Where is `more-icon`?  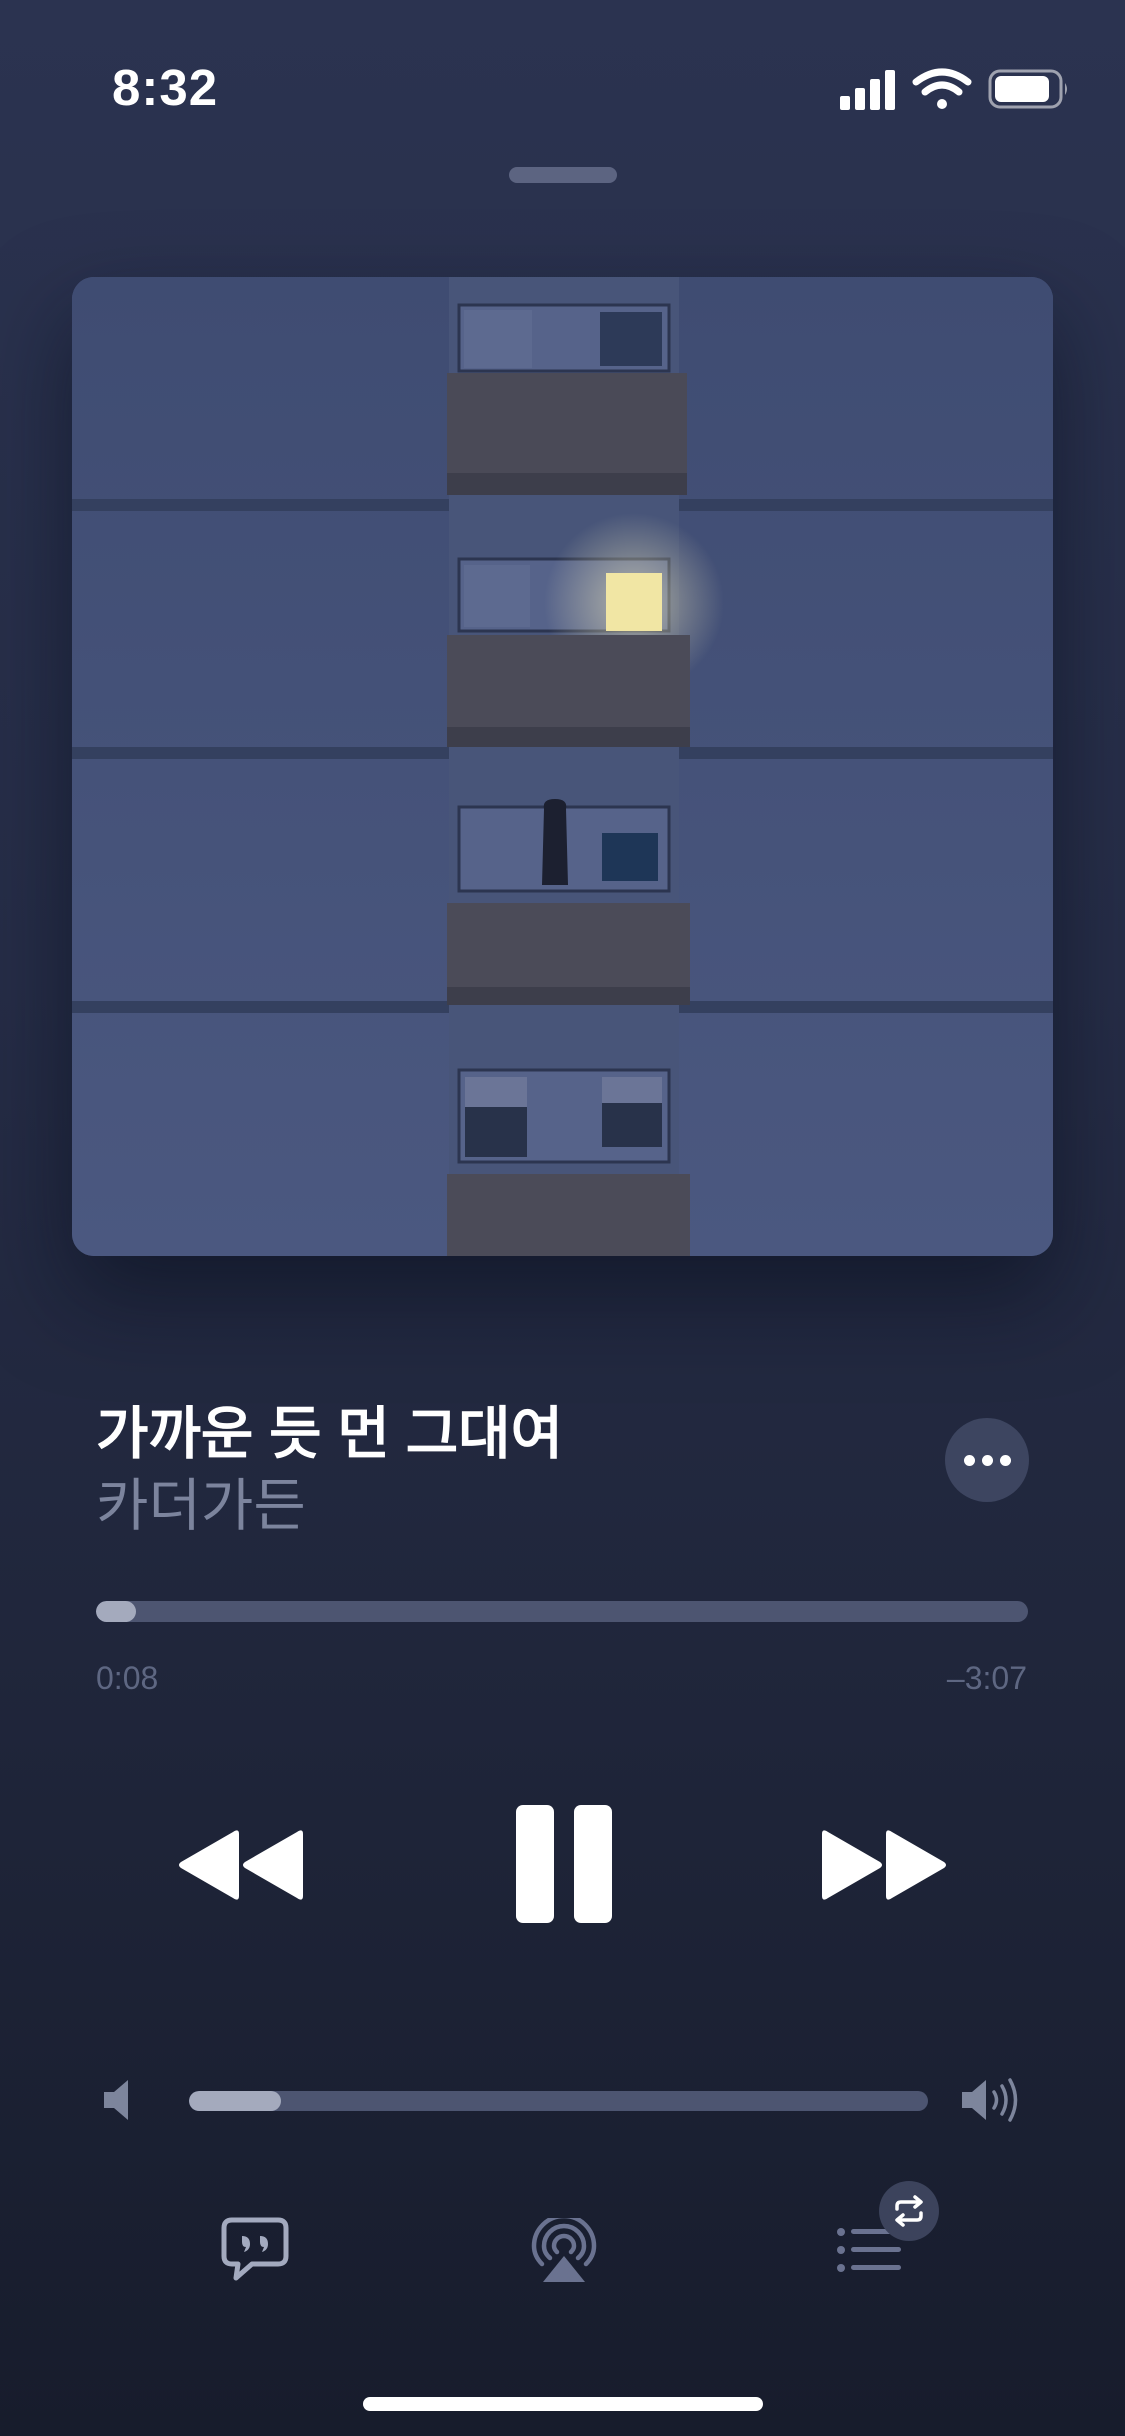
more-icon is located at coordinates (969, 1460).